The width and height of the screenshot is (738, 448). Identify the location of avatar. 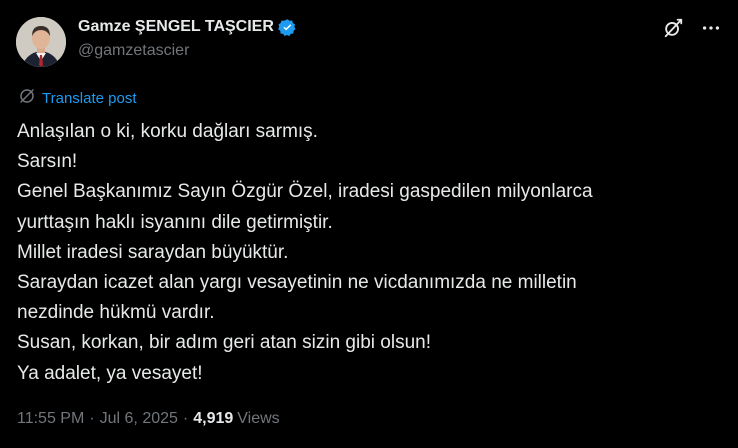
(41, 42).